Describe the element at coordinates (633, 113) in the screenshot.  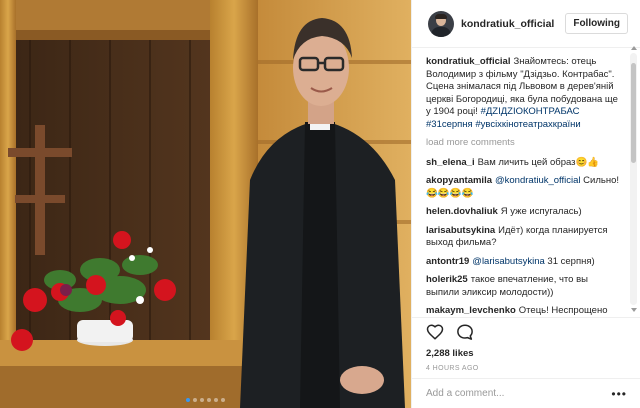
I see `scrollbar-thumb` at that location.